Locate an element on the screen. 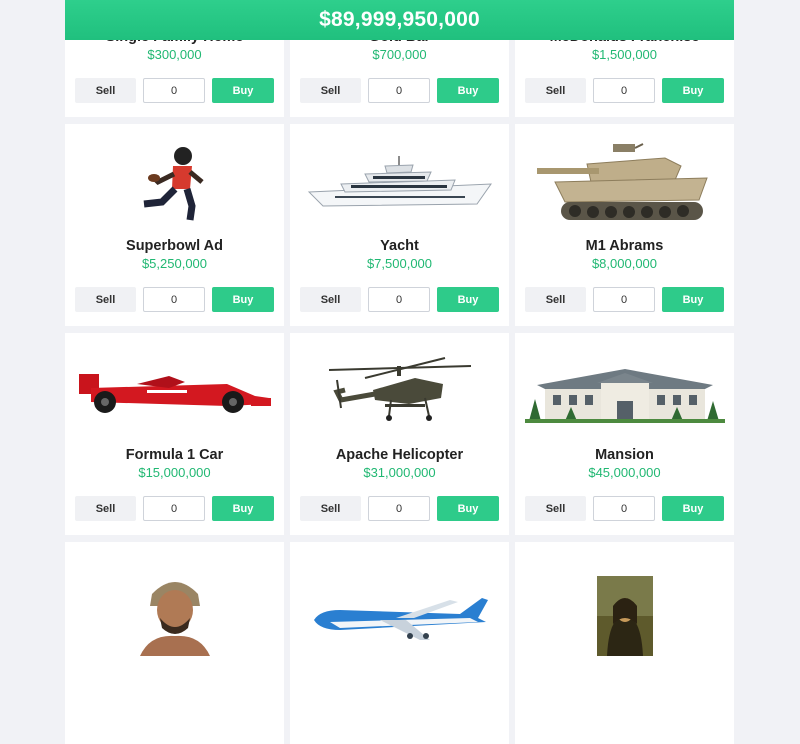  product-name: Mansion is located at coordinates (624, 455).